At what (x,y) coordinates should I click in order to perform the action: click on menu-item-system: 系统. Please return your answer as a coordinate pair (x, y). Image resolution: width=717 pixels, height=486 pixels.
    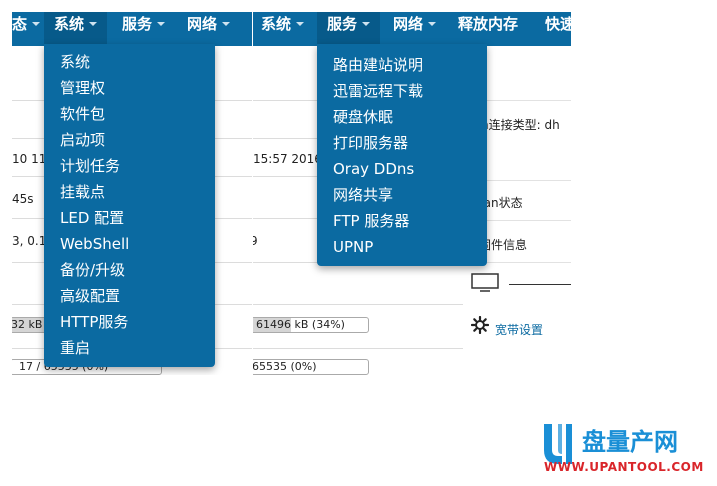
    Looking at the image, I should click on (75, 62).